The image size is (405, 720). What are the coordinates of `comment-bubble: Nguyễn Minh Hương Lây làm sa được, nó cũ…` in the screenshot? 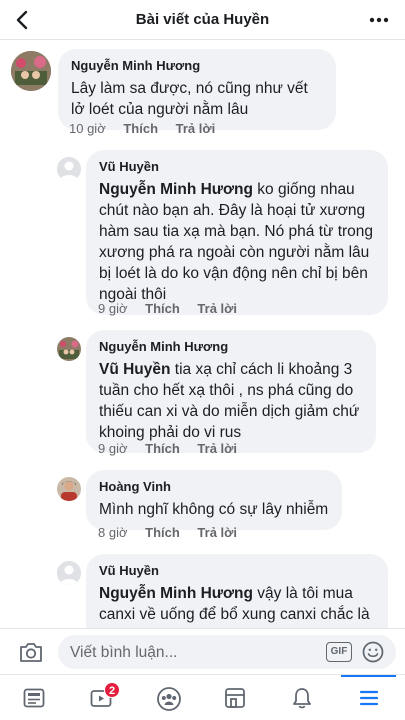 It's located at (197, 89).